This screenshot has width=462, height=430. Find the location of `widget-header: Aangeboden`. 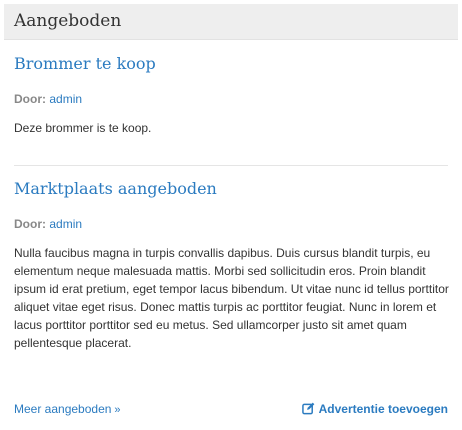

widget-header: Aangeboden is located at coordinates (231, 22).